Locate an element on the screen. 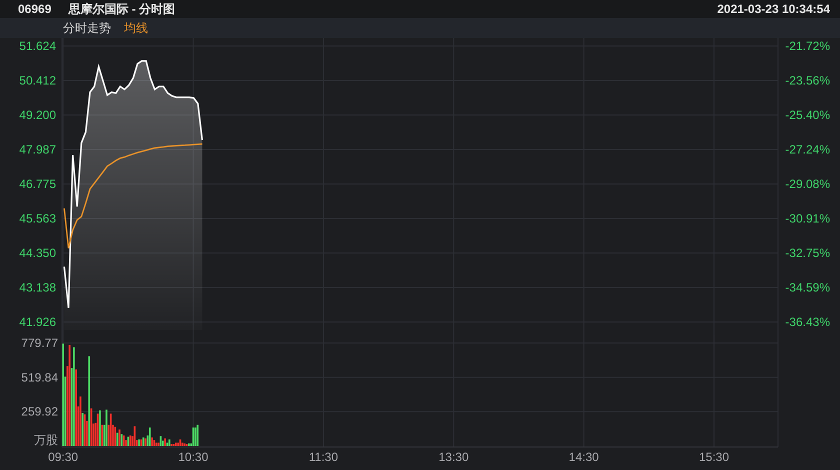 The width and height of the screenshot is (840, 470). price-axis-label: 41.926 is located at coordinates (37, 322).